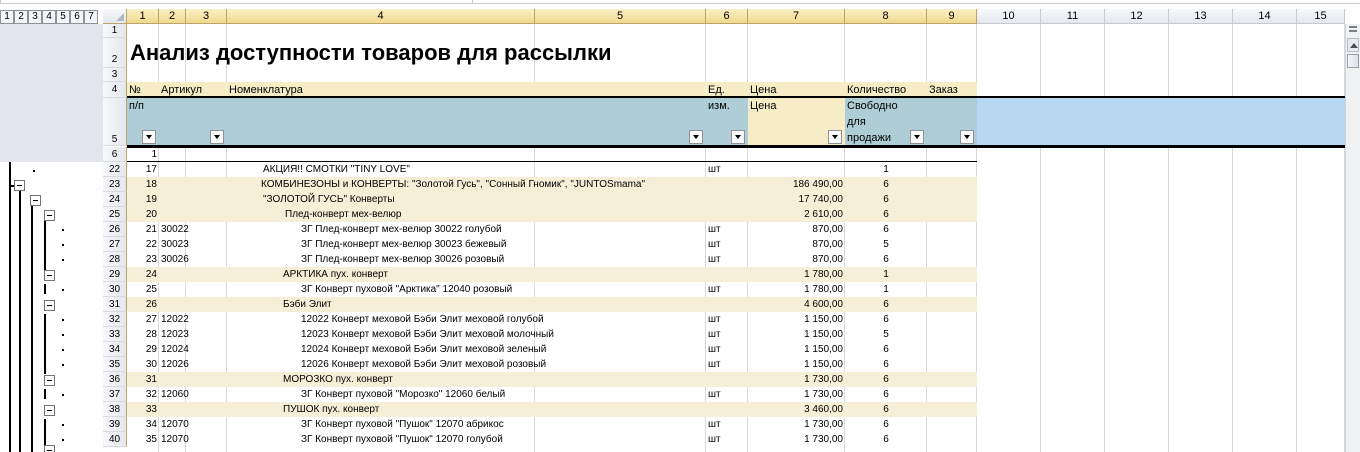 The height and width of the screenshot is (452, 1360). What do you see at coordinates (175, 394) in the screenshot?
I see `cell-article: 12060` at bounding box center [175, 394].